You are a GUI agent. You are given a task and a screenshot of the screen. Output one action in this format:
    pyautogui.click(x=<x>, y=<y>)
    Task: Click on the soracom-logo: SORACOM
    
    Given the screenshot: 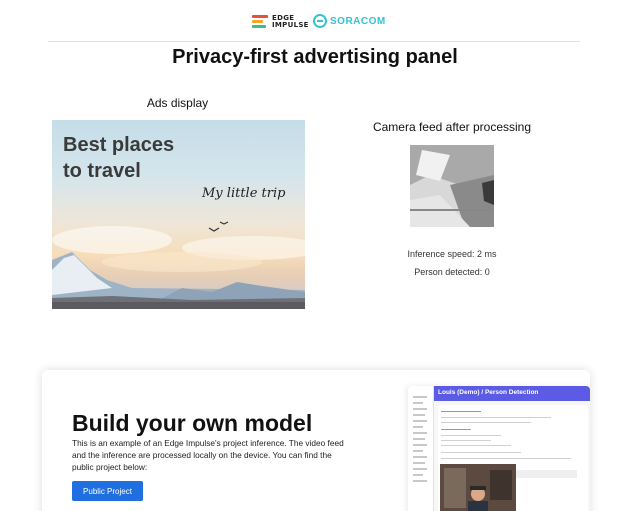 What is the action you would take?
    pyautogui.click(x=349, y=21)
    